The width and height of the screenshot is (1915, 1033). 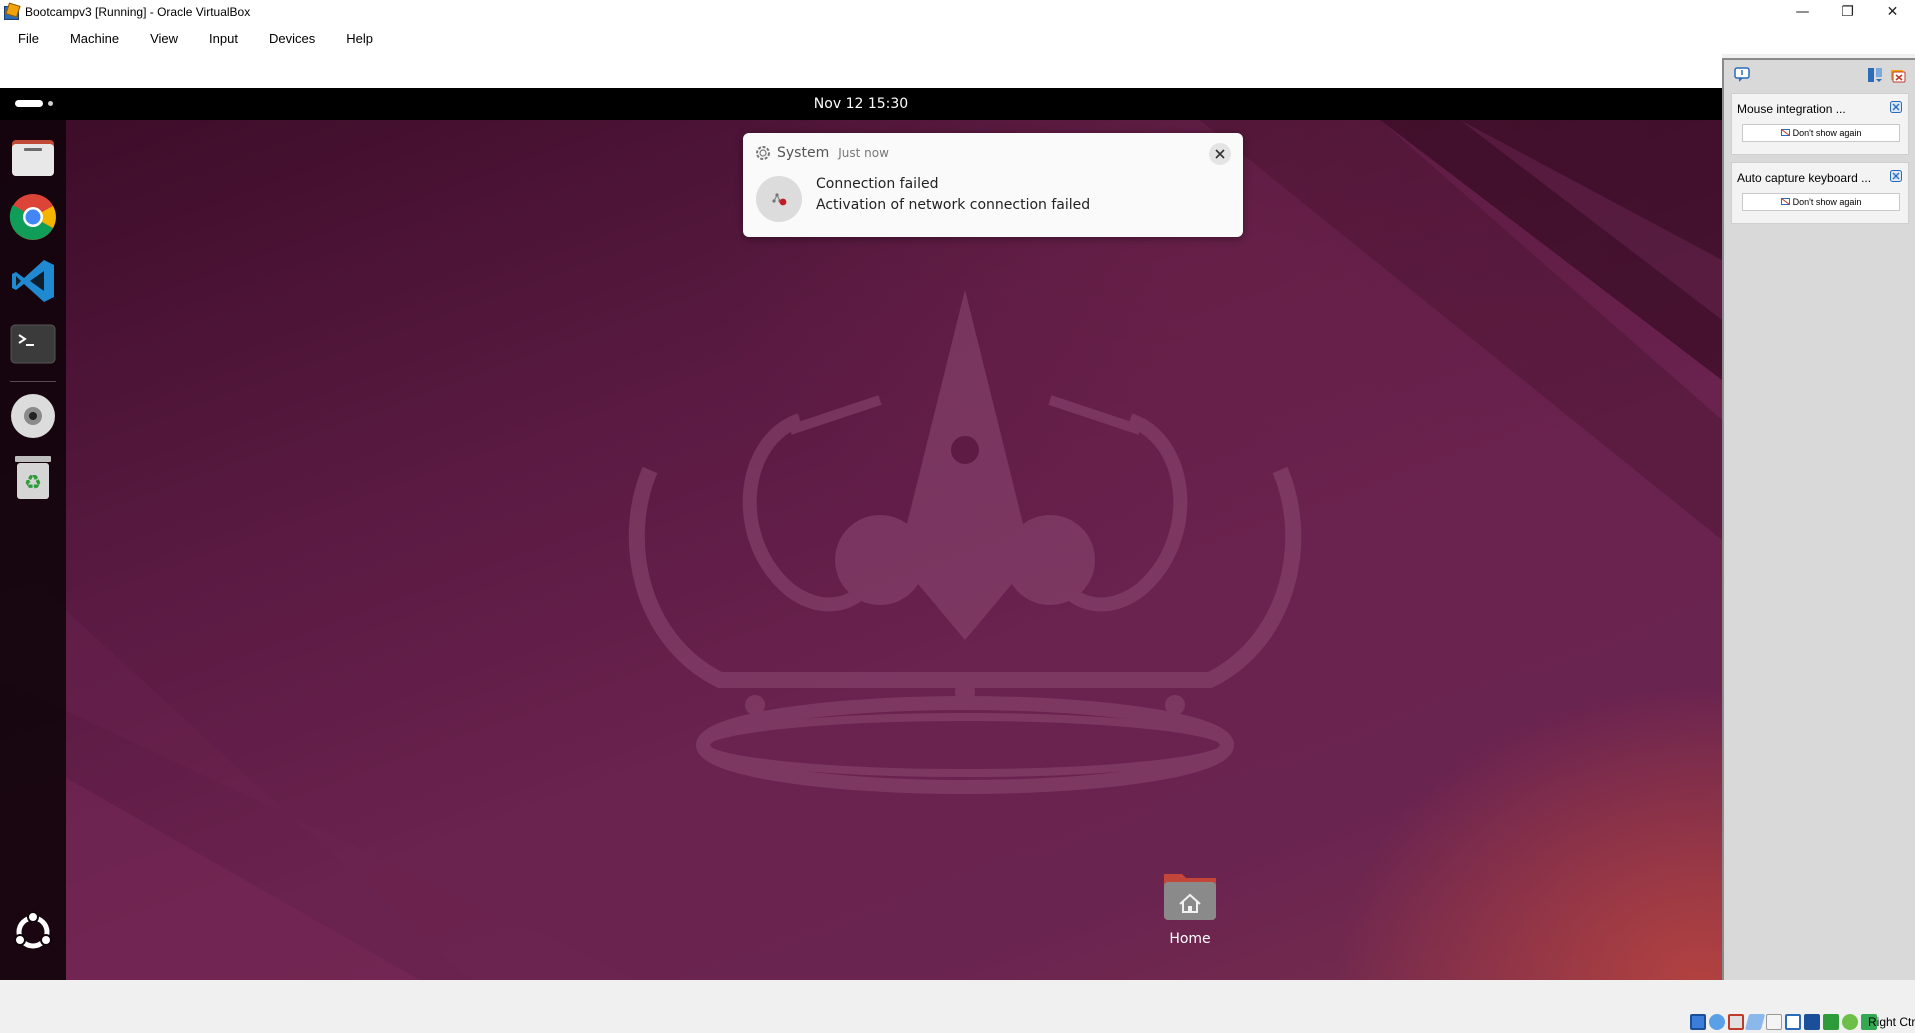 What do you see at coordinates (292, 39) in the screenshot?
I see `menu-devices: Devices` at bounding box center [292, 39].